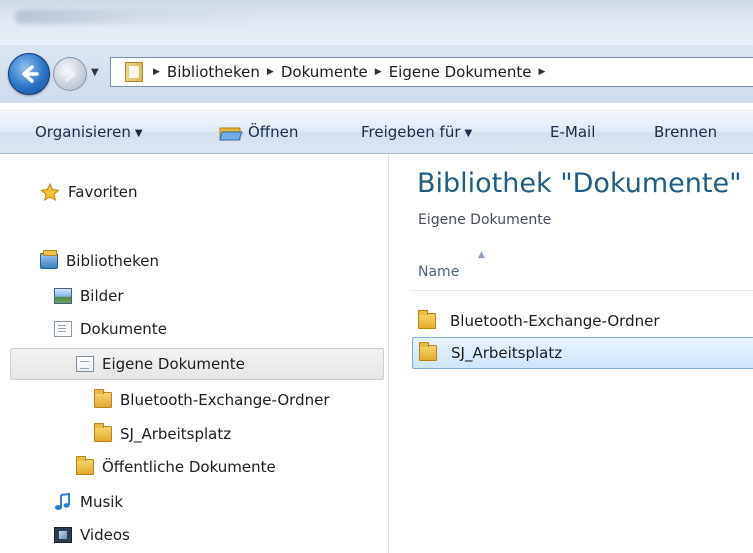  I want to click on back-button, so click(29, 74).